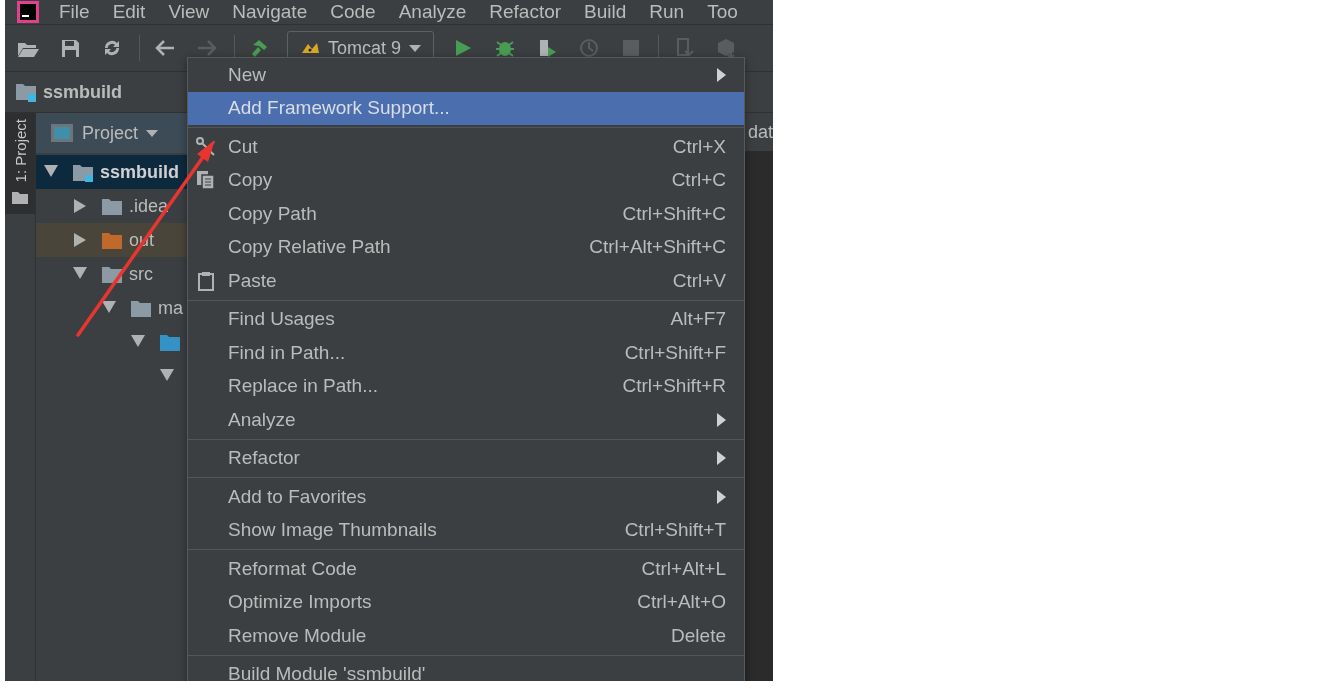 The width and height of the screenshot is (1327, 689). I want to click on menu-item: Remove Module Delete, so click(466, 636).